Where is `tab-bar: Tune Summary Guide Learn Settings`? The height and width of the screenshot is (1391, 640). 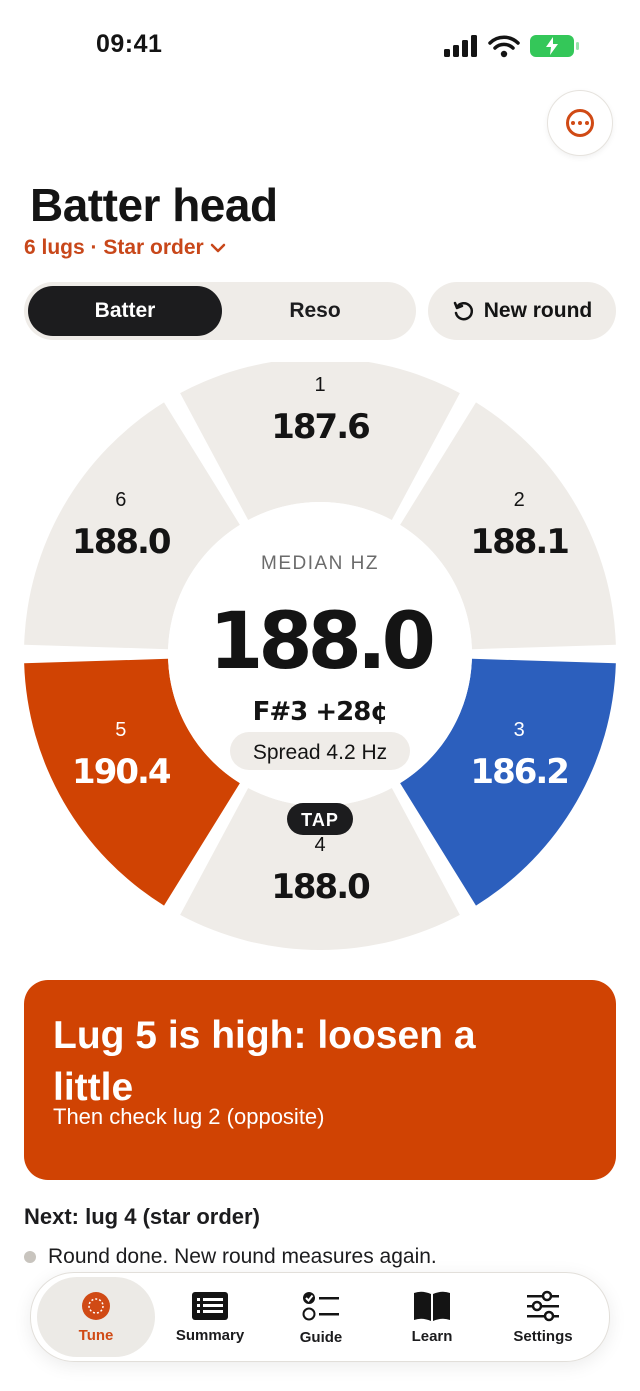 tab-bar: Tune Summary Guide Learn Settings is located at coordinates (320, 1317).